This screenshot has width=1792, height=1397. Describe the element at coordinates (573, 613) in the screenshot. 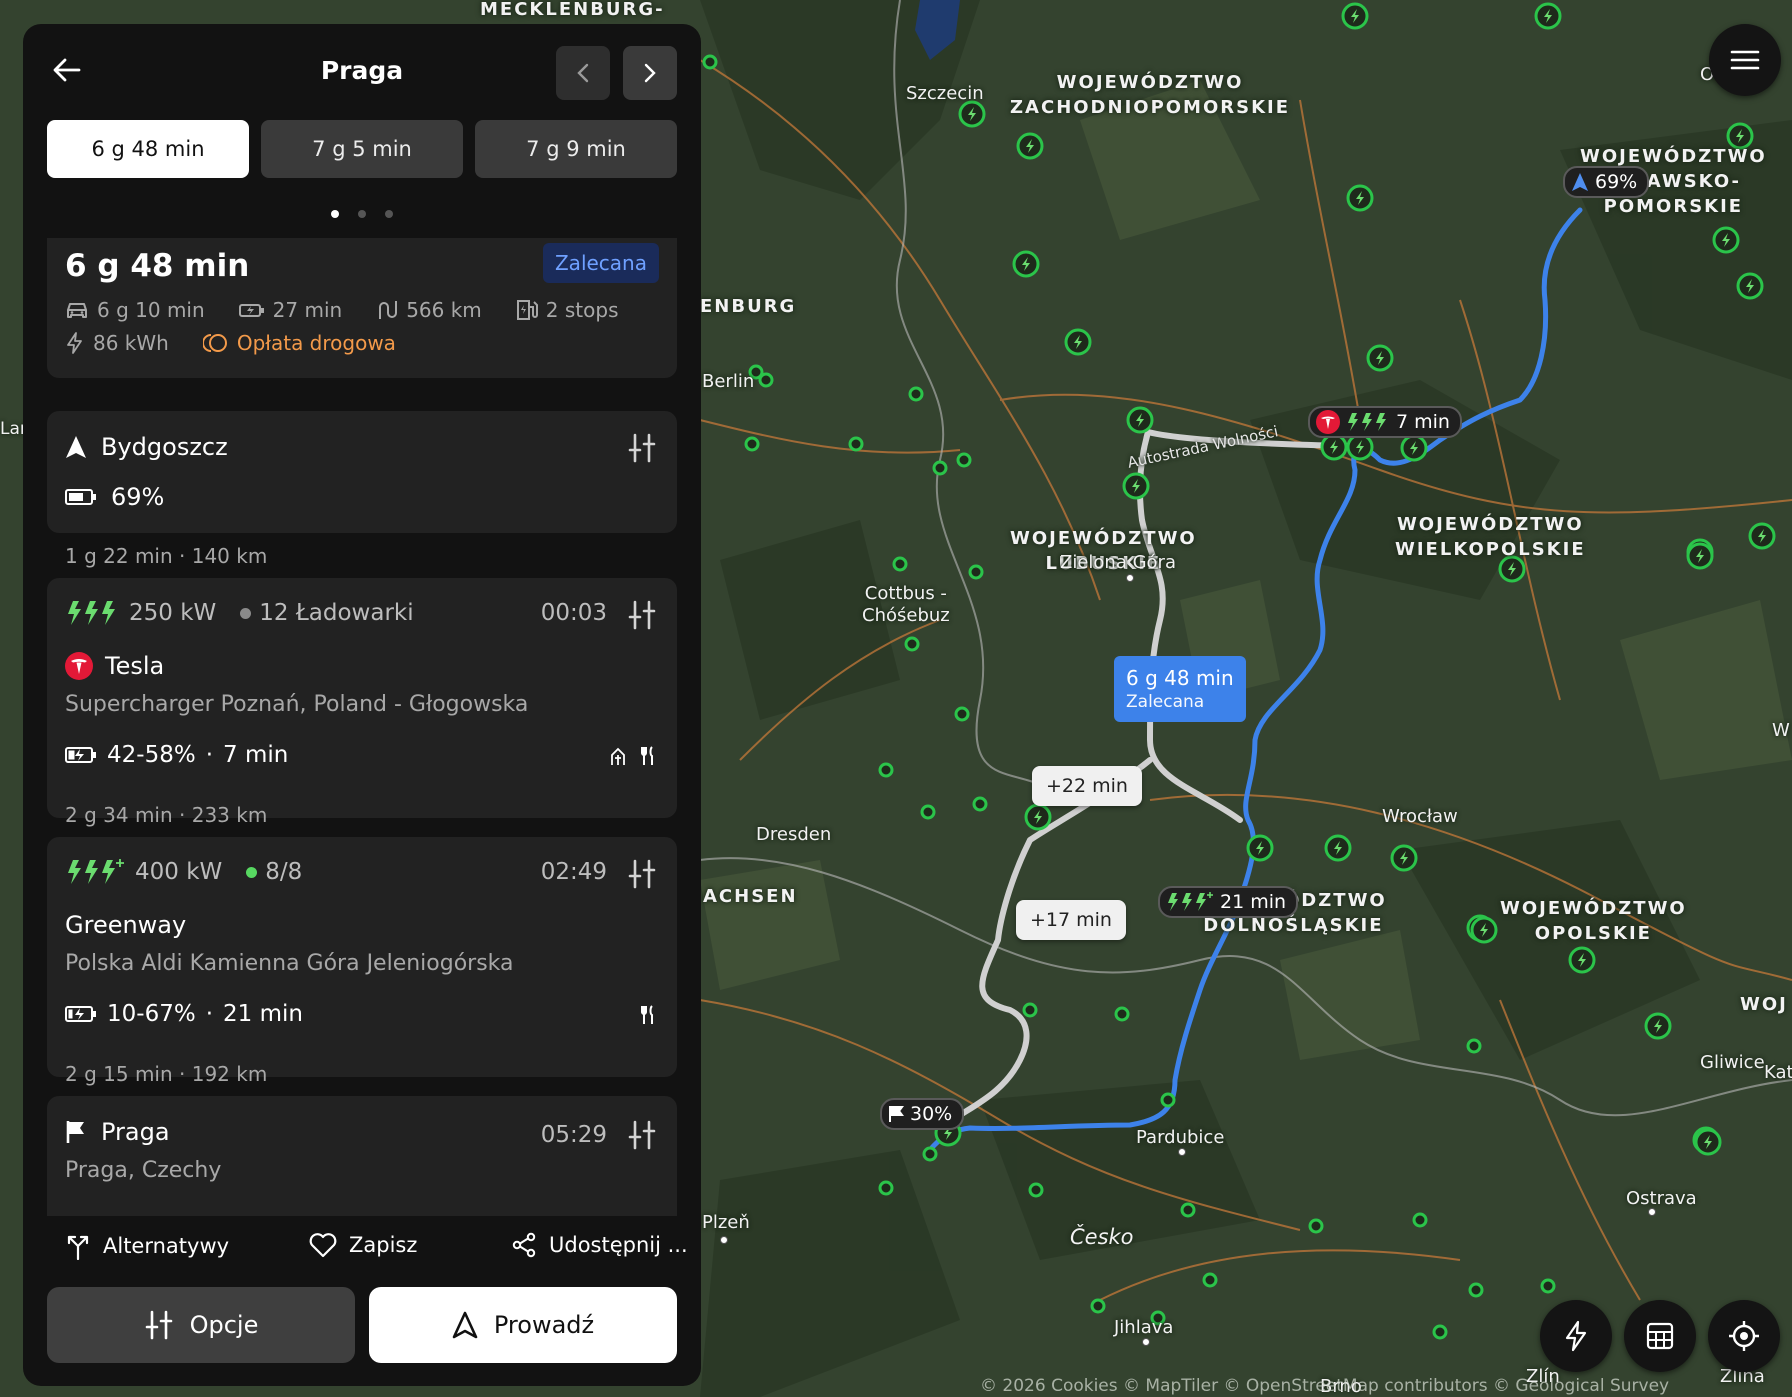

I see `stop1-time: 00:03` at that location.